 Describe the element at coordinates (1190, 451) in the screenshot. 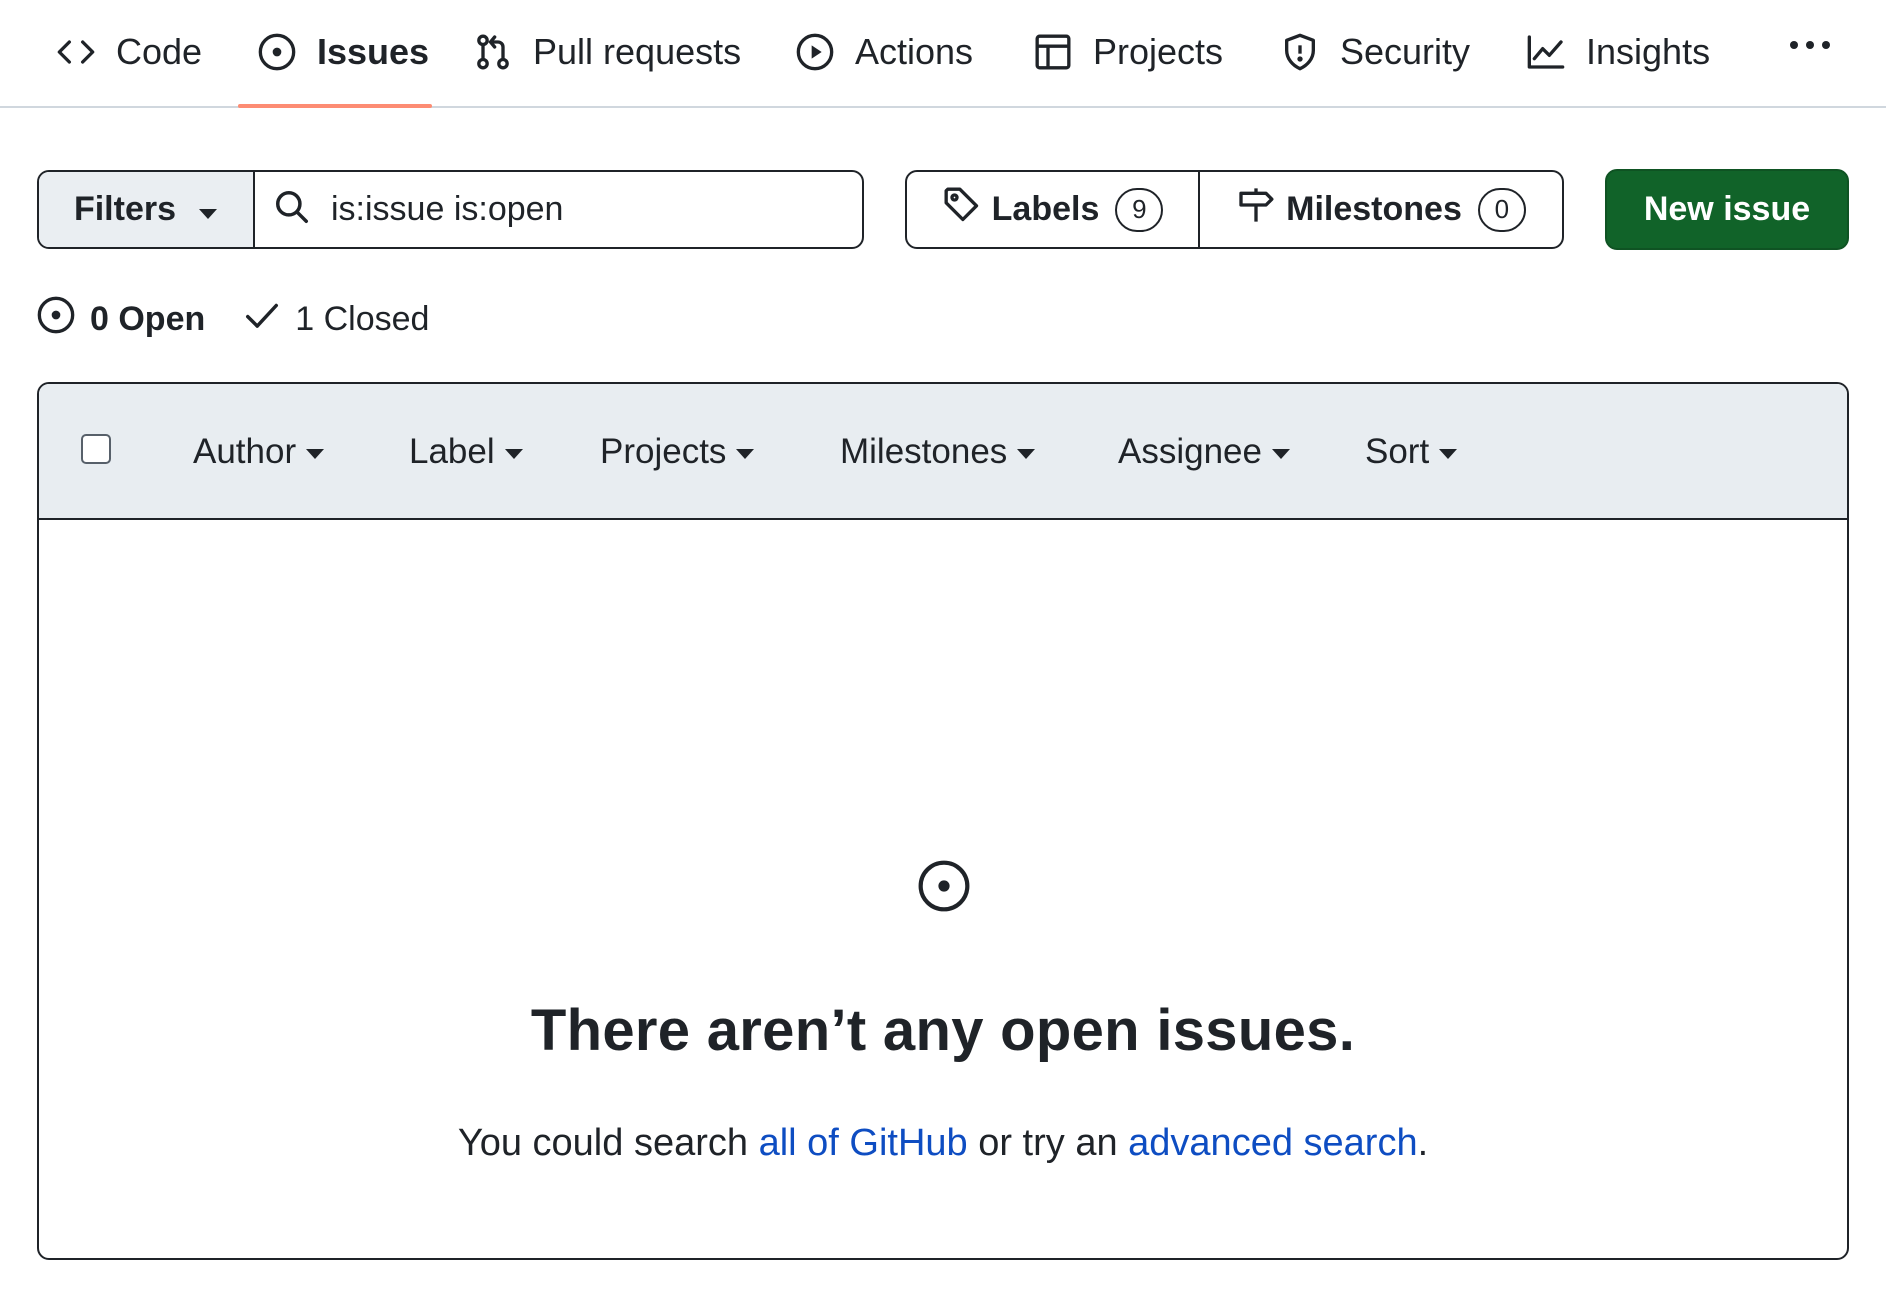

I see `assignee-filter-label: Assignee` at that location.